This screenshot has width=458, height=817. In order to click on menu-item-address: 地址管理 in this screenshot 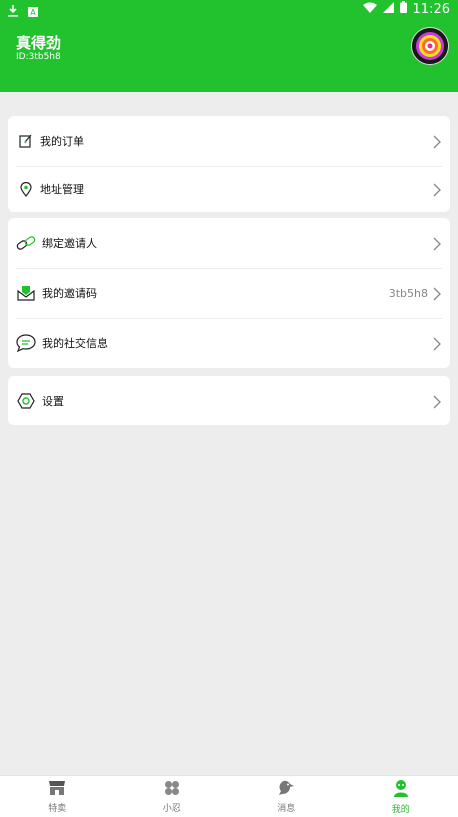, I will do `click(229, 189)`.